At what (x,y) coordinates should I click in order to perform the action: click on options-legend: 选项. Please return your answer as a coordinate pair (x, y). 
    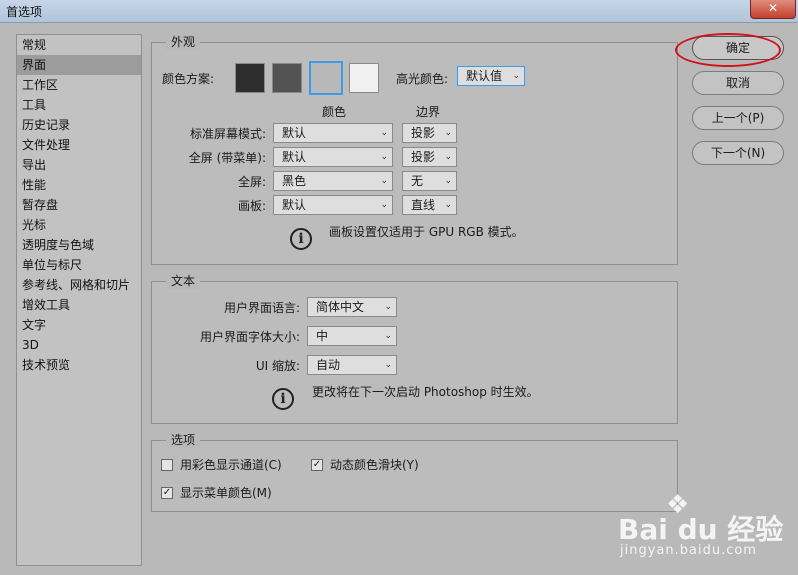
    Looking at the image, I should click on (183, 440).